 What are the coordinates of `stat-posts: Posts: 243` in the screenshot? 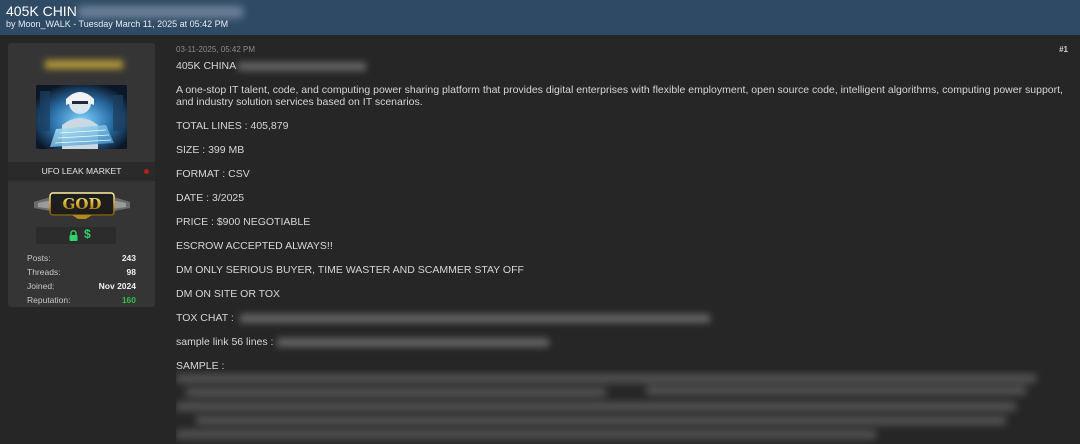 It's located at (81, 260).